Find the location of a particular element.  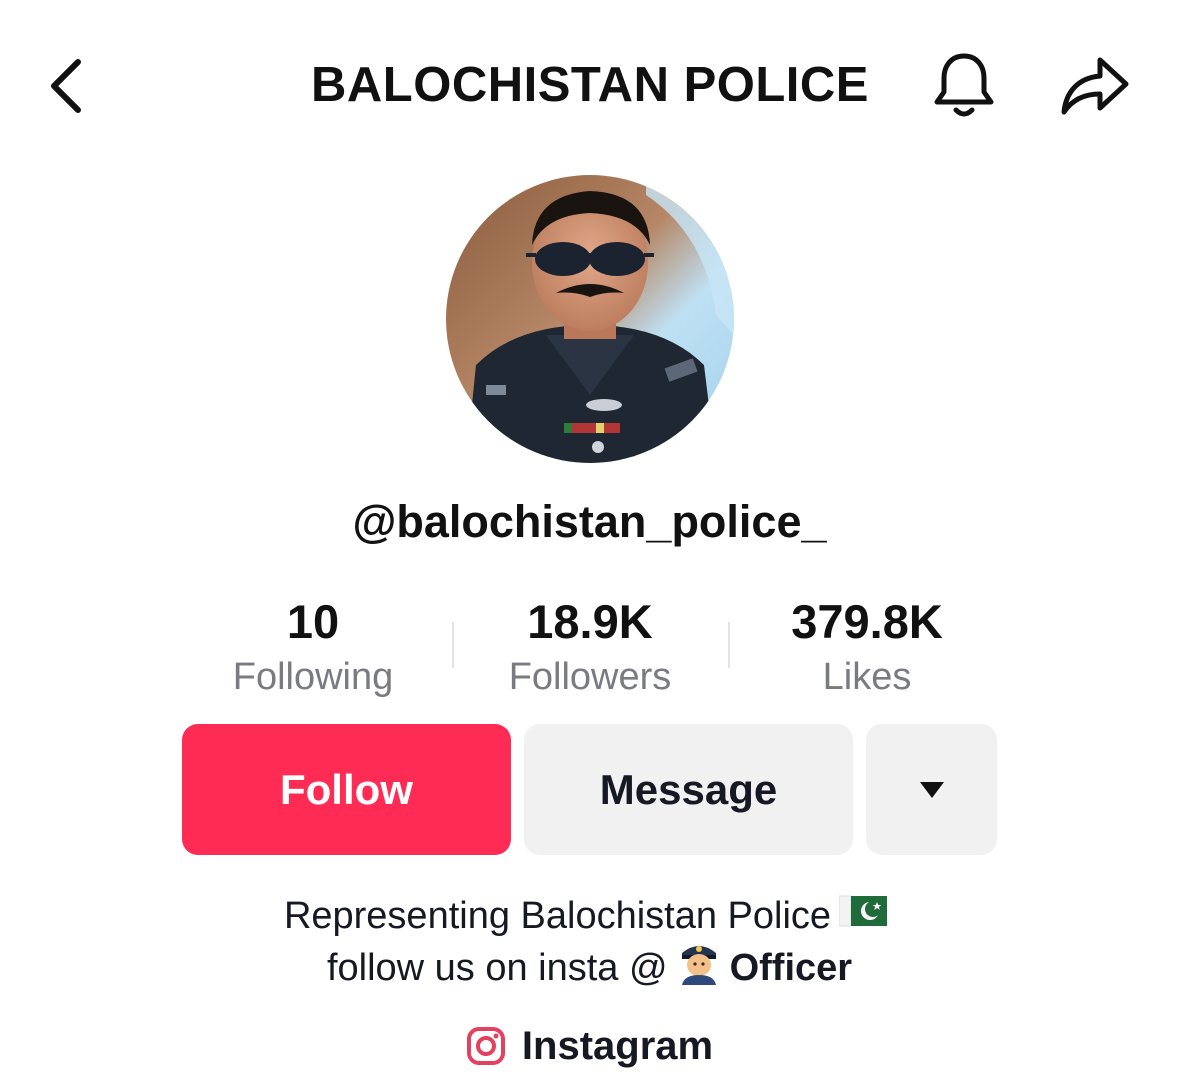

stat-following-value: 10 is located at coordinates (313, 621).